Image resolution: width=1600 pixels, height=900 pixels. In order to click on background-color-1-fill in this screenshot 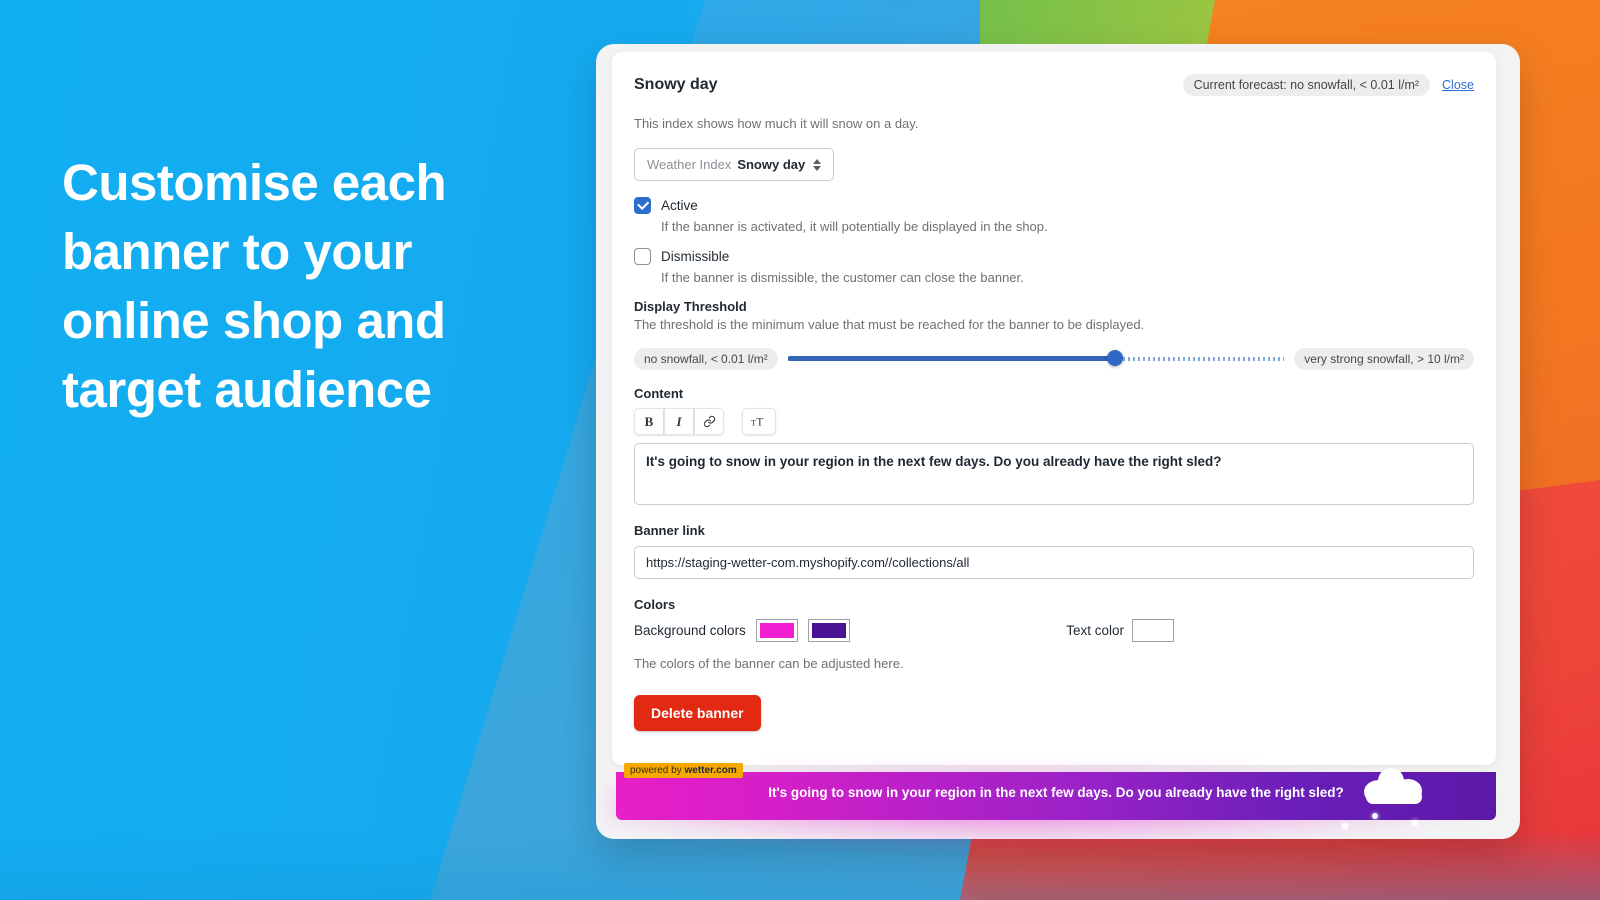, I will do `click(776, 630)`.